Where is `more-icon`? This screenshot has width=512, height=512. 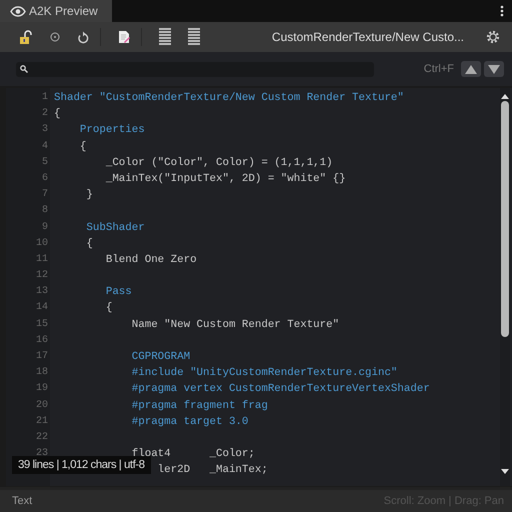 more-icon is located at coordinates (502, 11).